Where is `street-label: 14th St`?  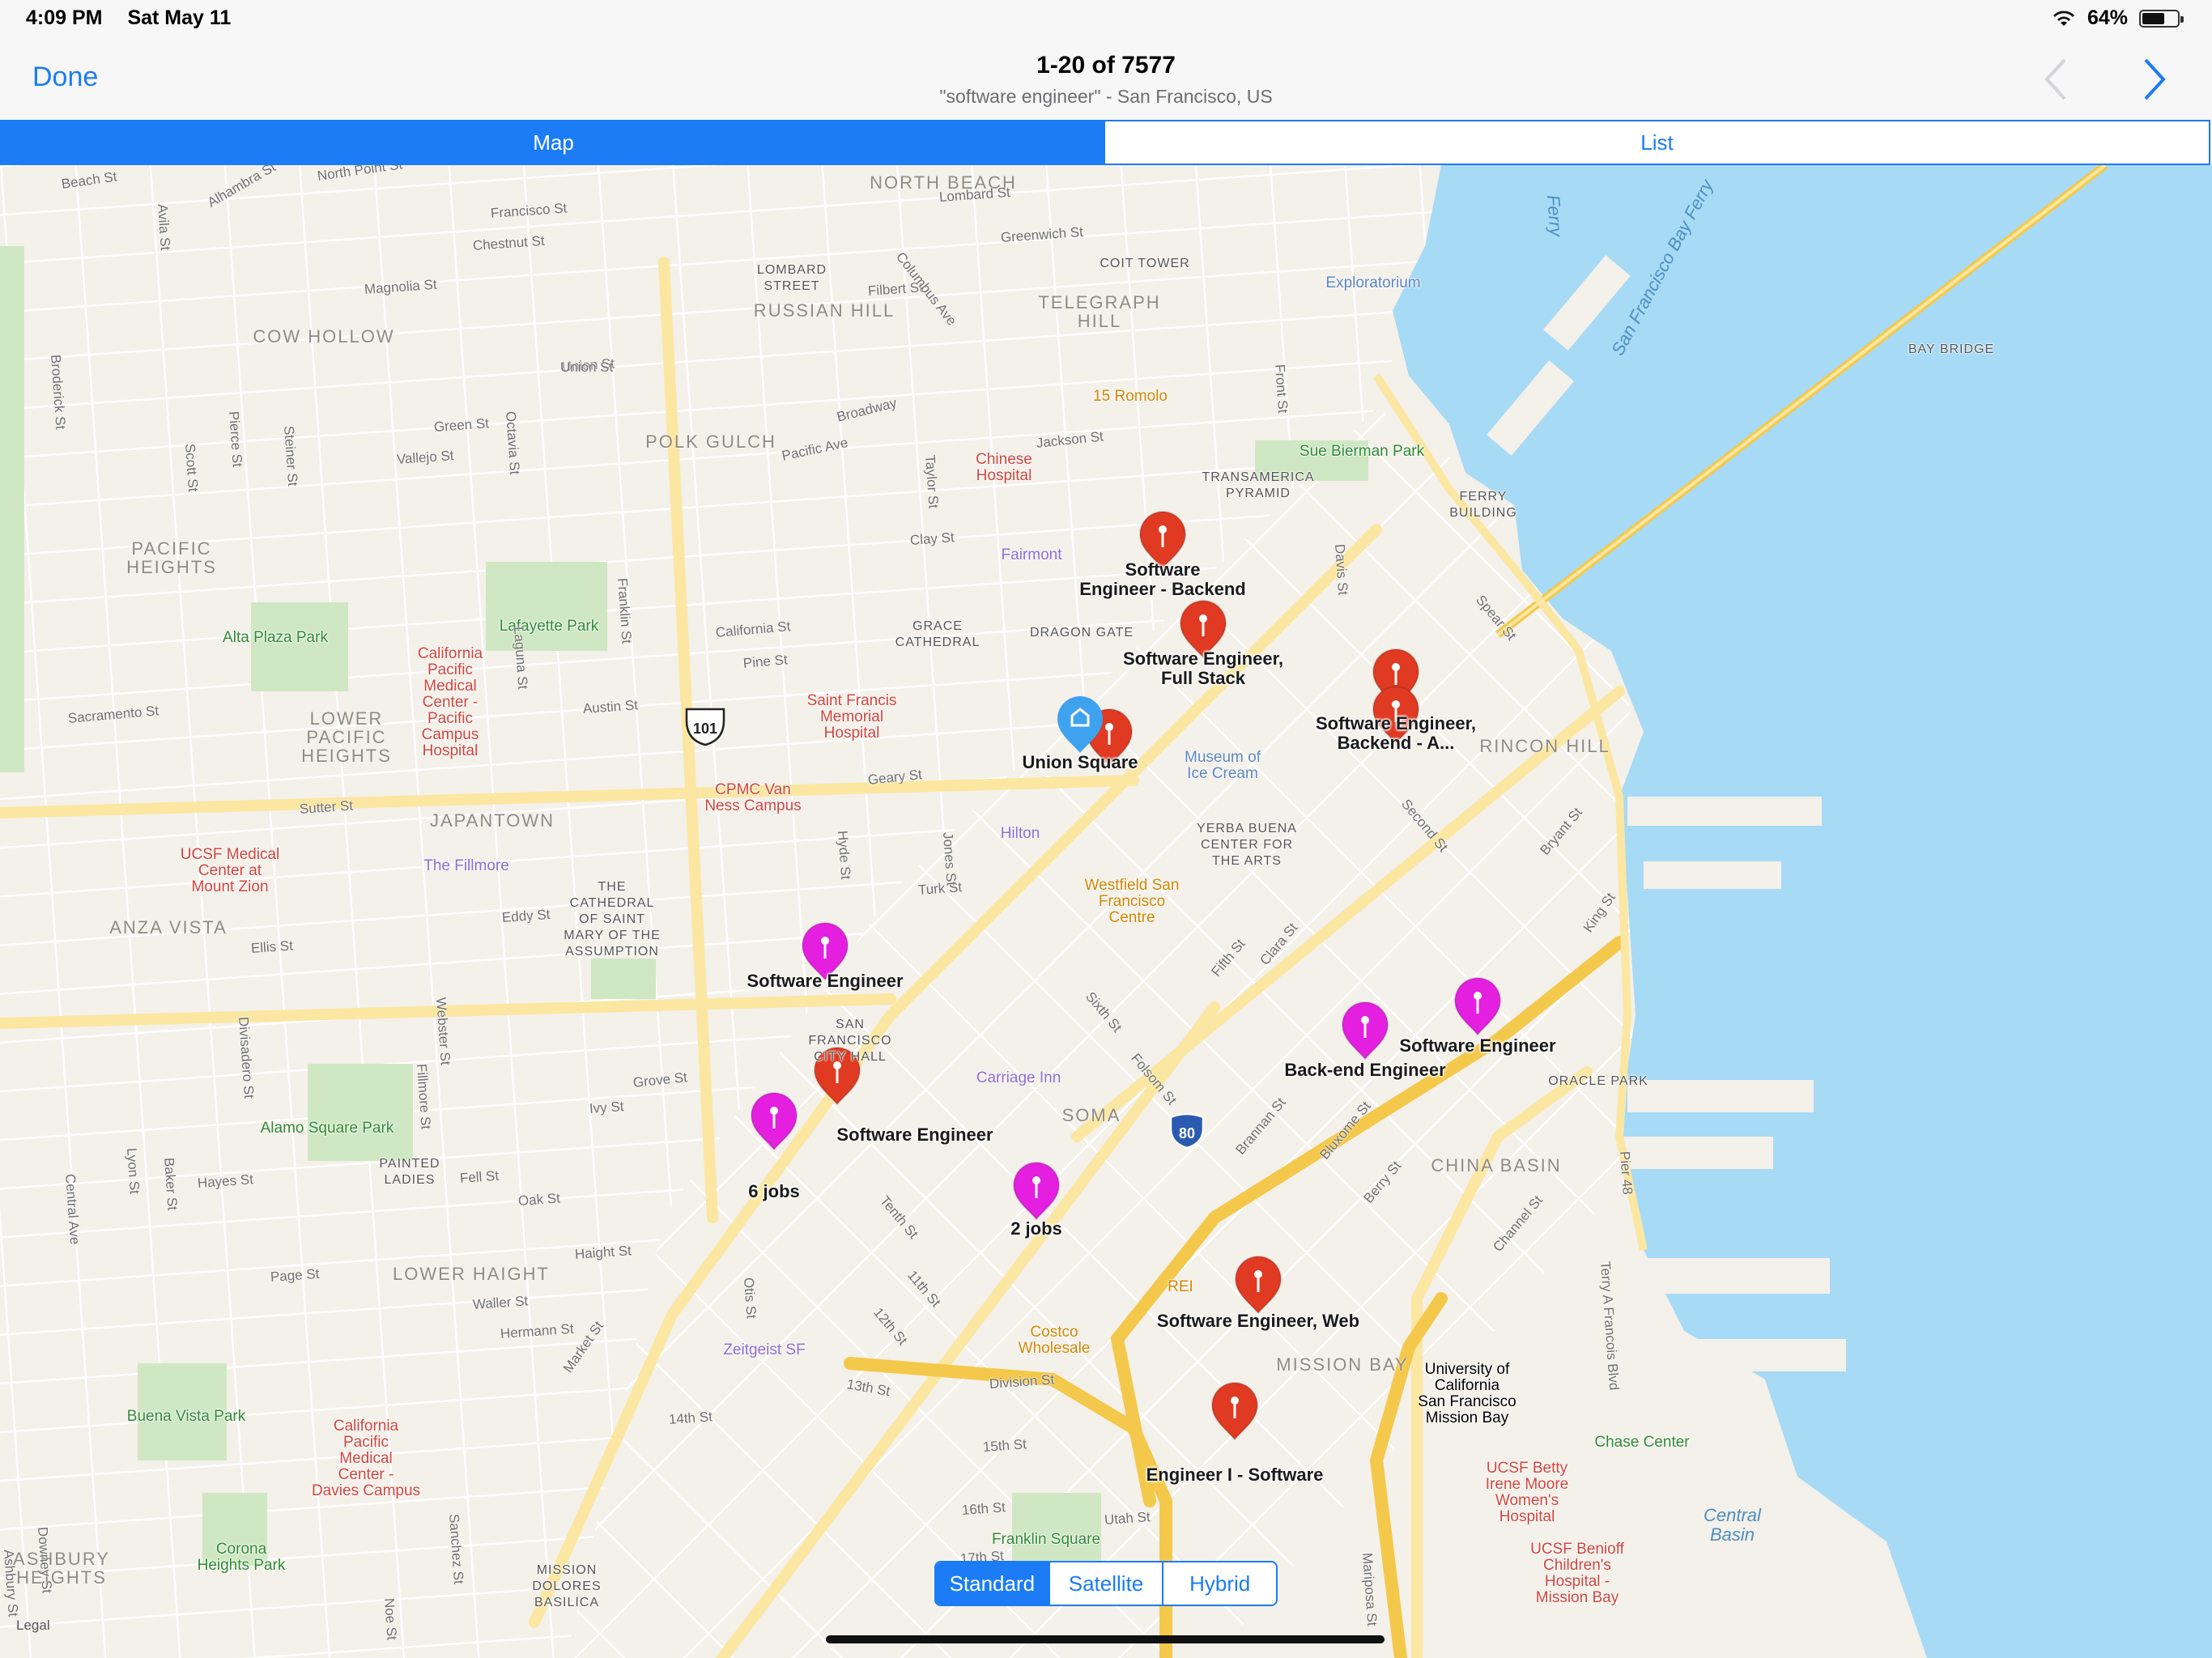
street-label: 14th St is located at coordinates (690, 1418).